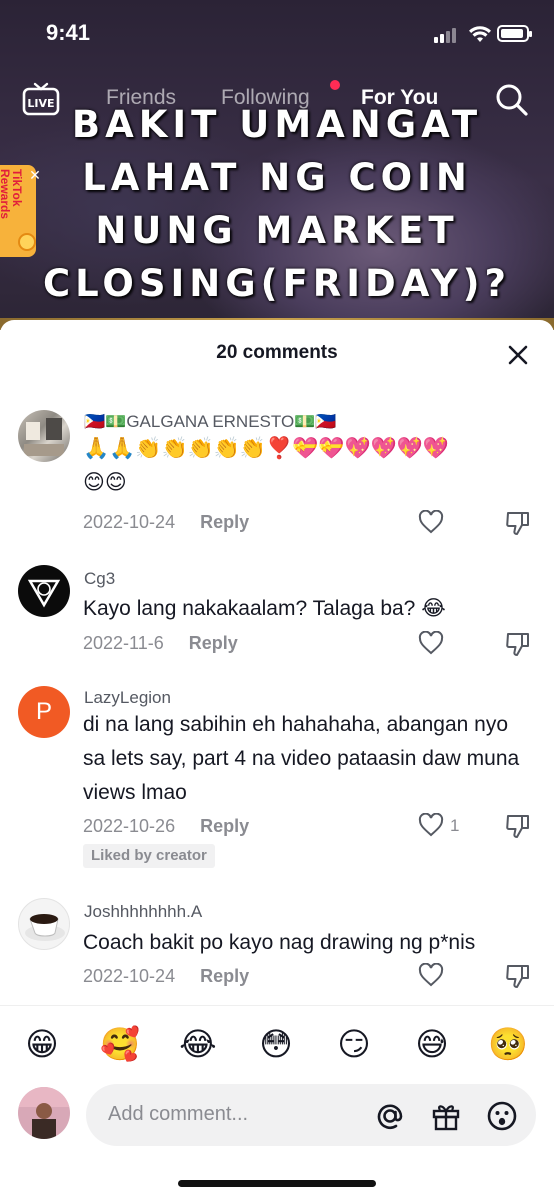 This screenshot has height=1200, width=554. What do you see at coordinates (432, 1044) in the screenshot?
I see `emoji-sweat-smile-button: 😅` at bounding box center [432, 1044].